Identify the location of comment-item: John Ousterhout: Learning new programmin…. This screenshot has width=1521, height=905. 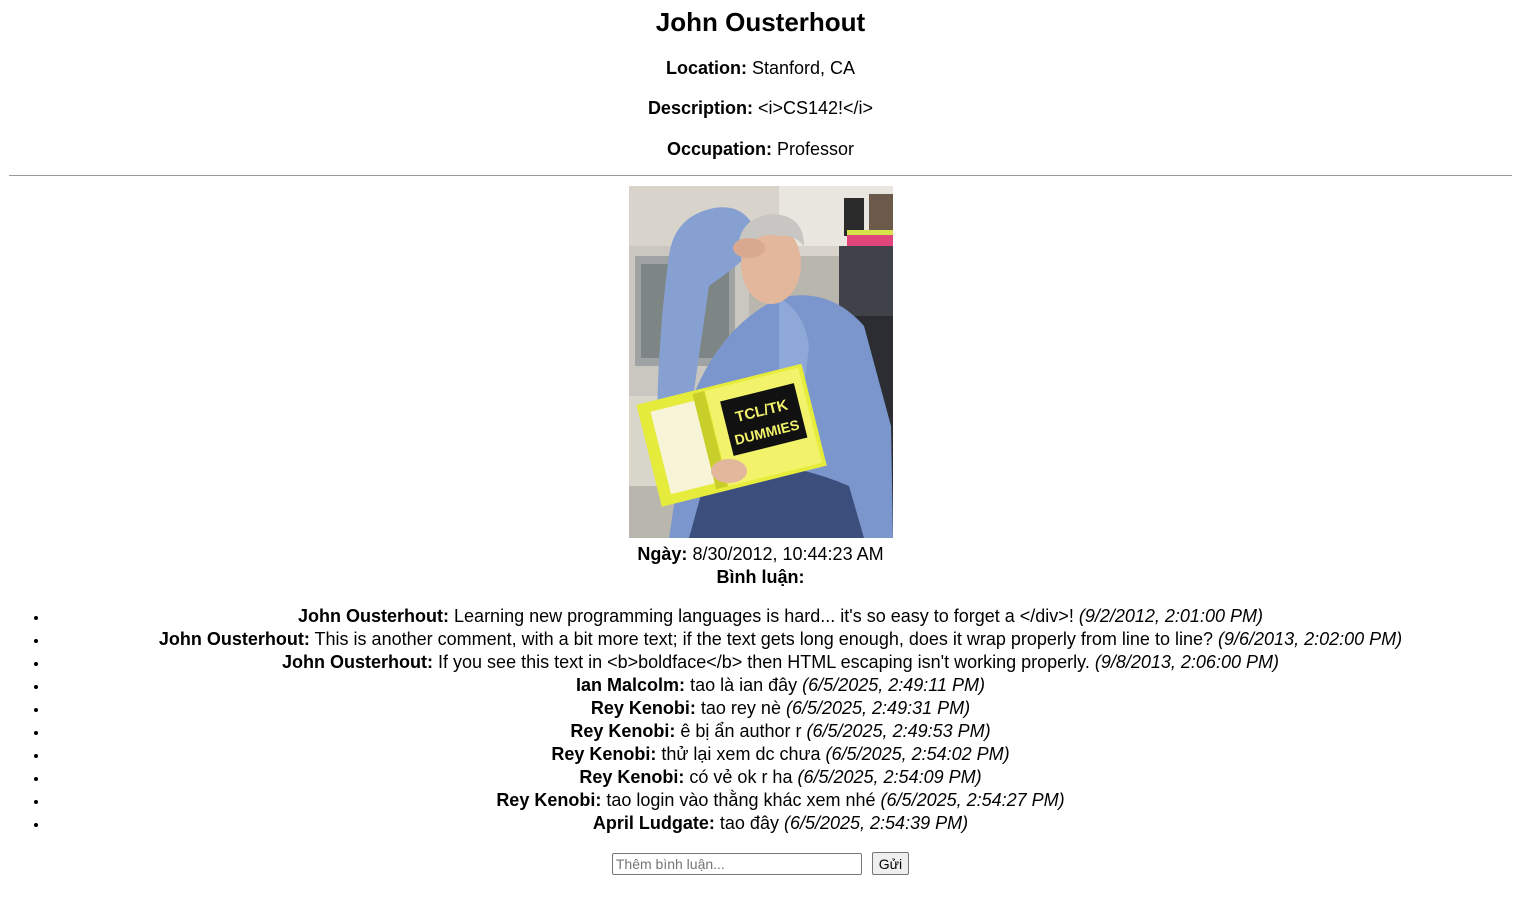
(780, 616).